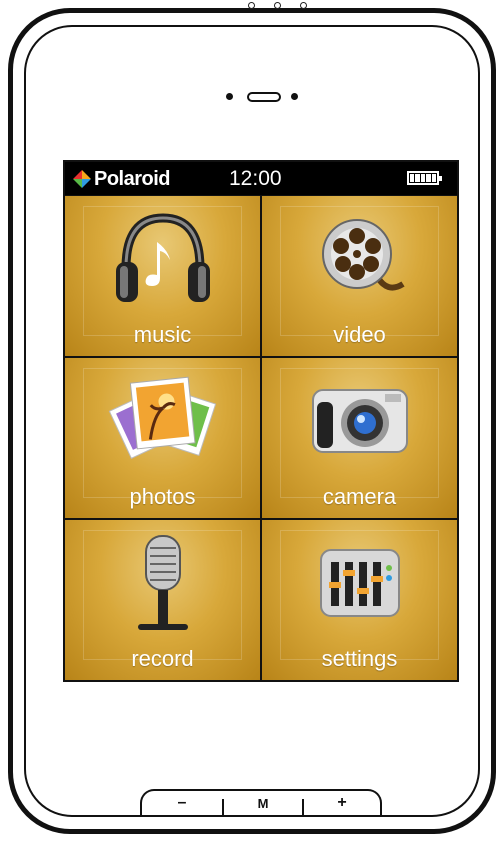 Image resolution: width=504 pixels, height=841 pixels. Describe the element at coordinates (359, 334) in the screenshot. I see `tile-label: video` at that location.